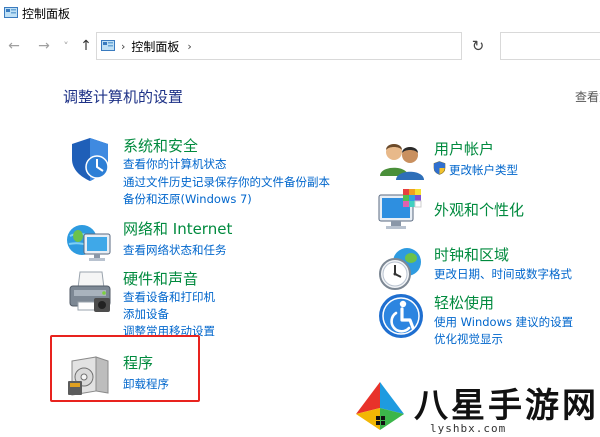 This screenshot has height=437, width=600. What do you see at coordinates (44, 46) in the screenshot?
I see `forward-button: →` at bounding box center [44, 46].